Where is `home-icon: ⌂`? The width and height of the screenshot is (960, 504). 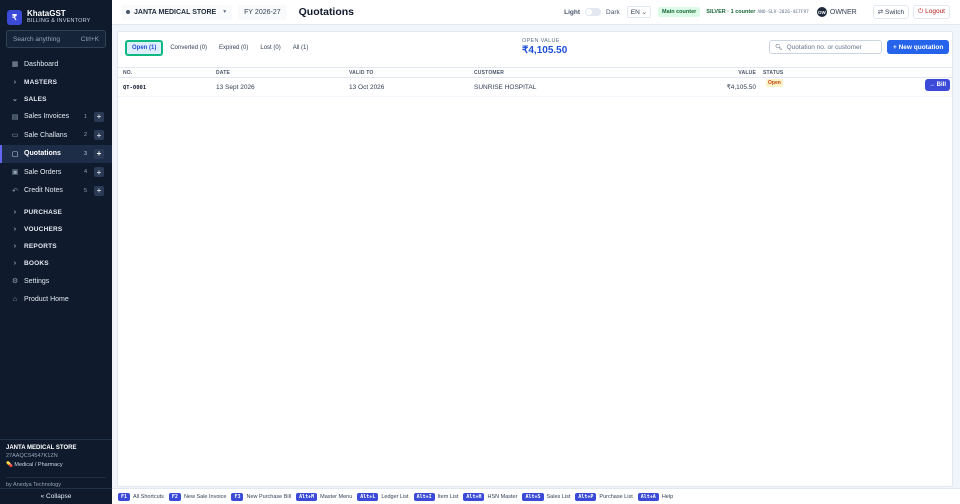 home-icon: ⌂ is located at coordinates (15, 300).